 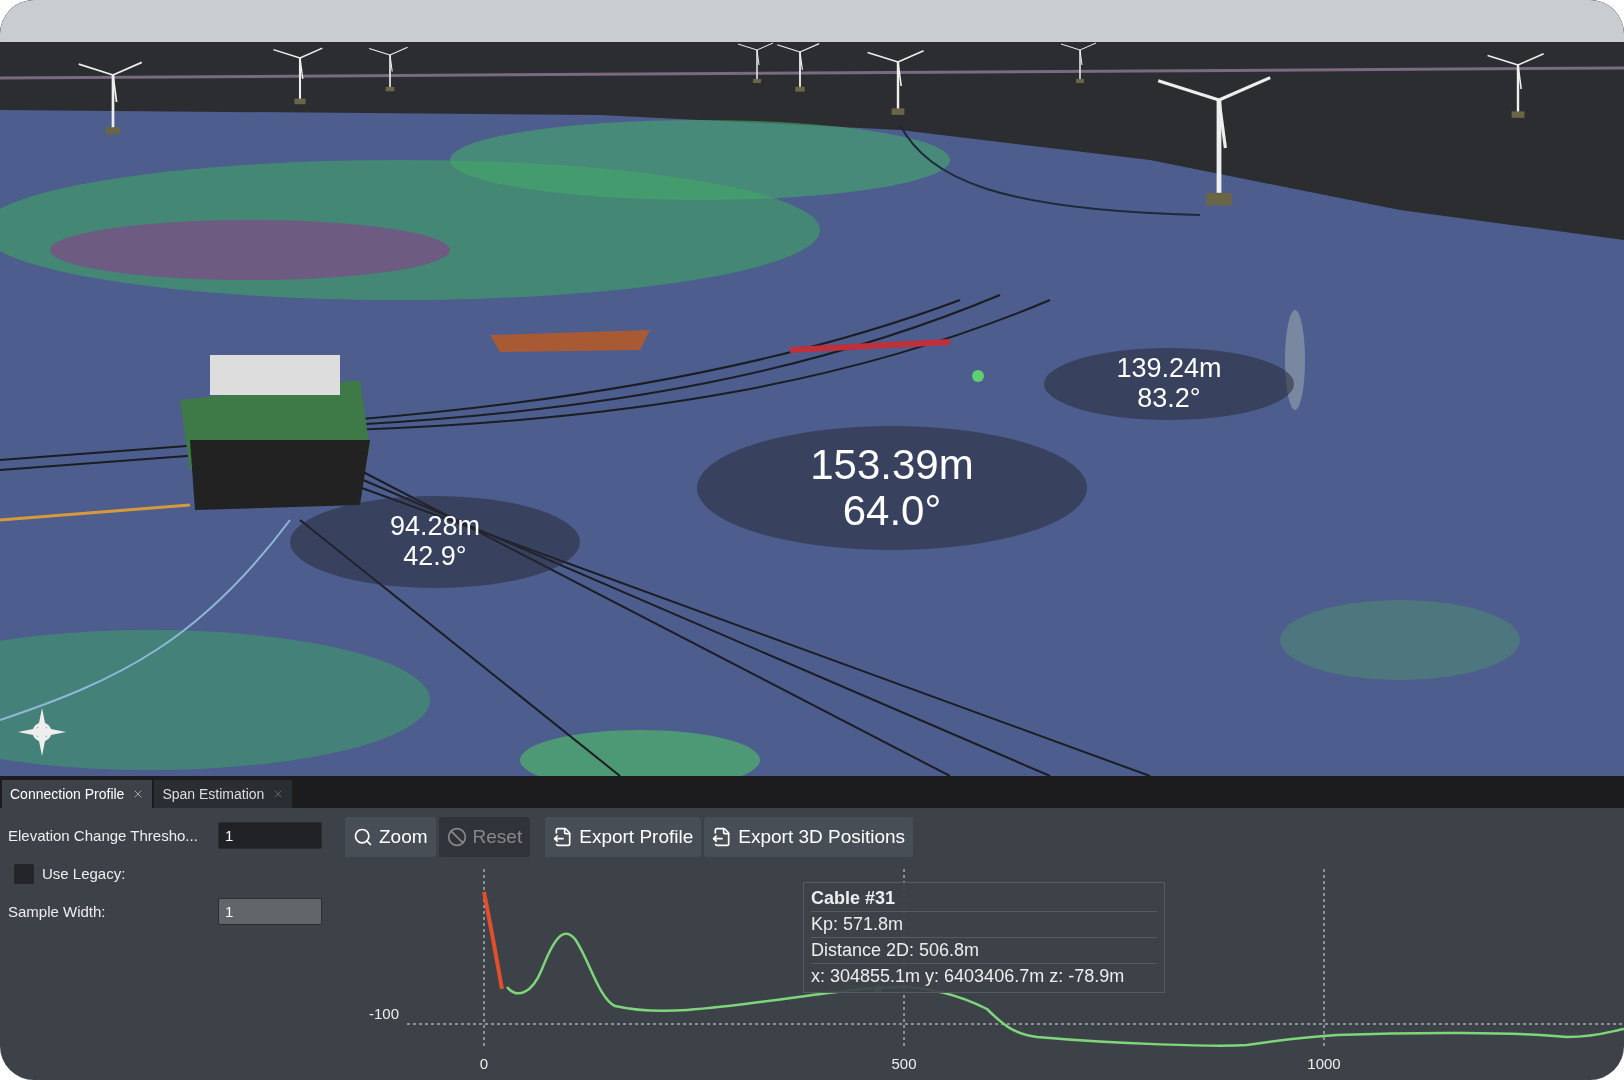 What do you see at coordinates (84, 873) in the screenshot?
I see `legacy-label: Use Legacy:` at bounding box center [84, 873].